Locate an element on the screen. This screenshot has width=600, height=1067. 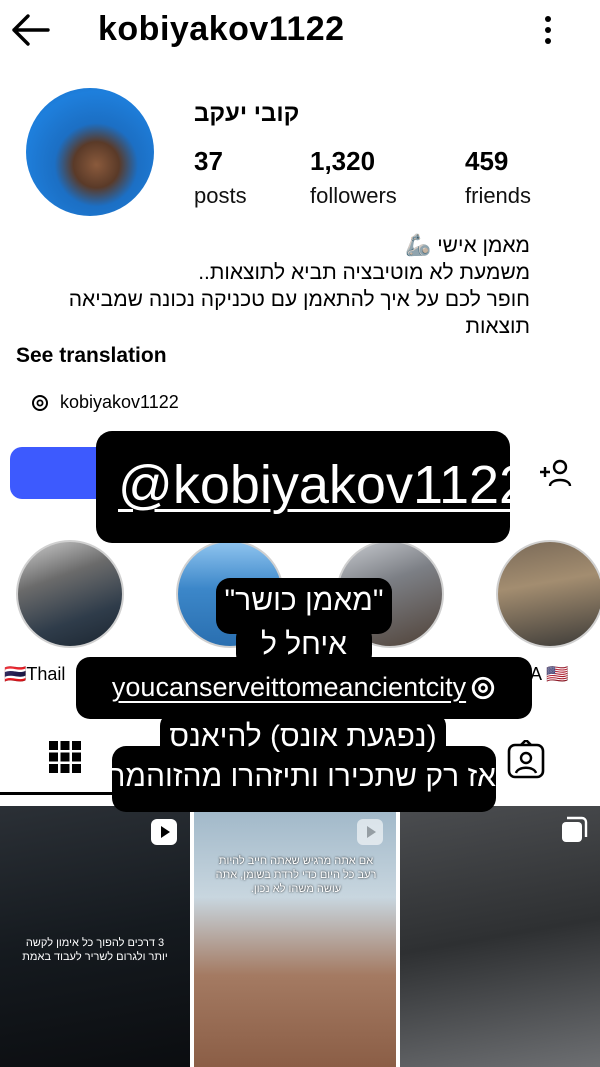
highlight-caption: 🇹🇭Thail is located at coordinates (35, 674).